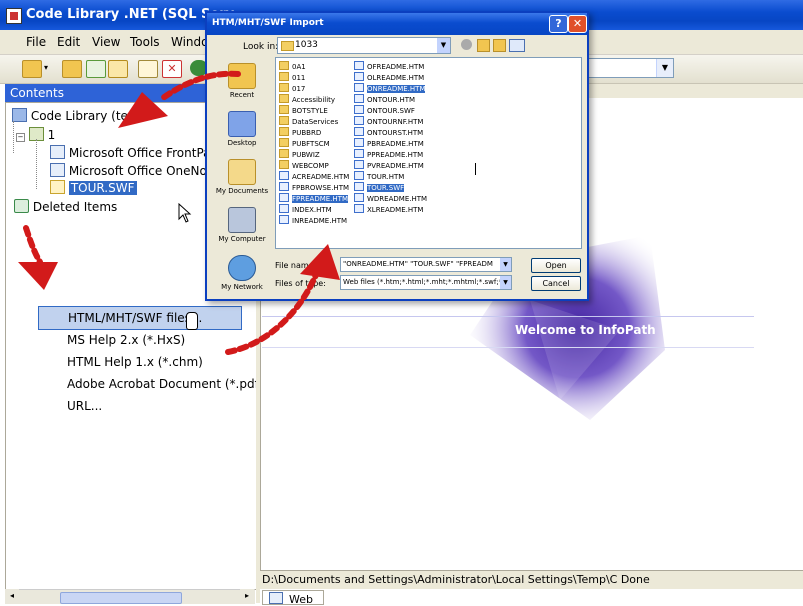  Describe the element at coordinates (145, 42) in the screenshot. I see `menu-tools: Tools` at that location.